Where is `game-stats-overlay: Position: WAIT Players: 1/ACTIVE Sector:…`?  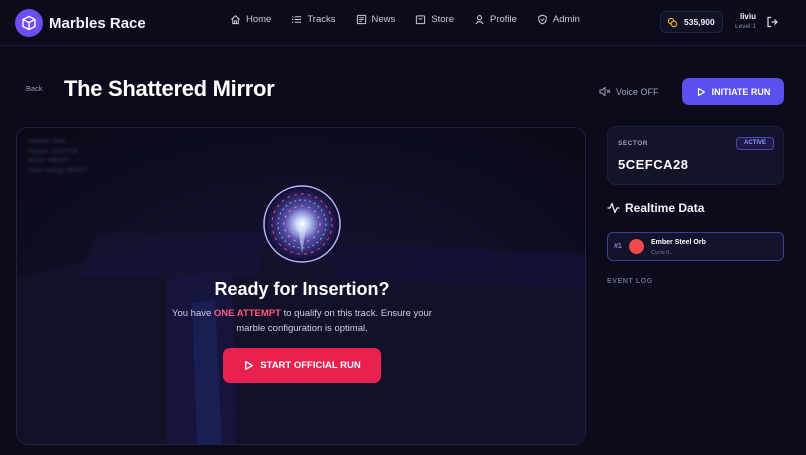 game-stats-overlay: Position: WAIT Players: 1/ACTIVE Sector:… is located at coordinates (57, 157).